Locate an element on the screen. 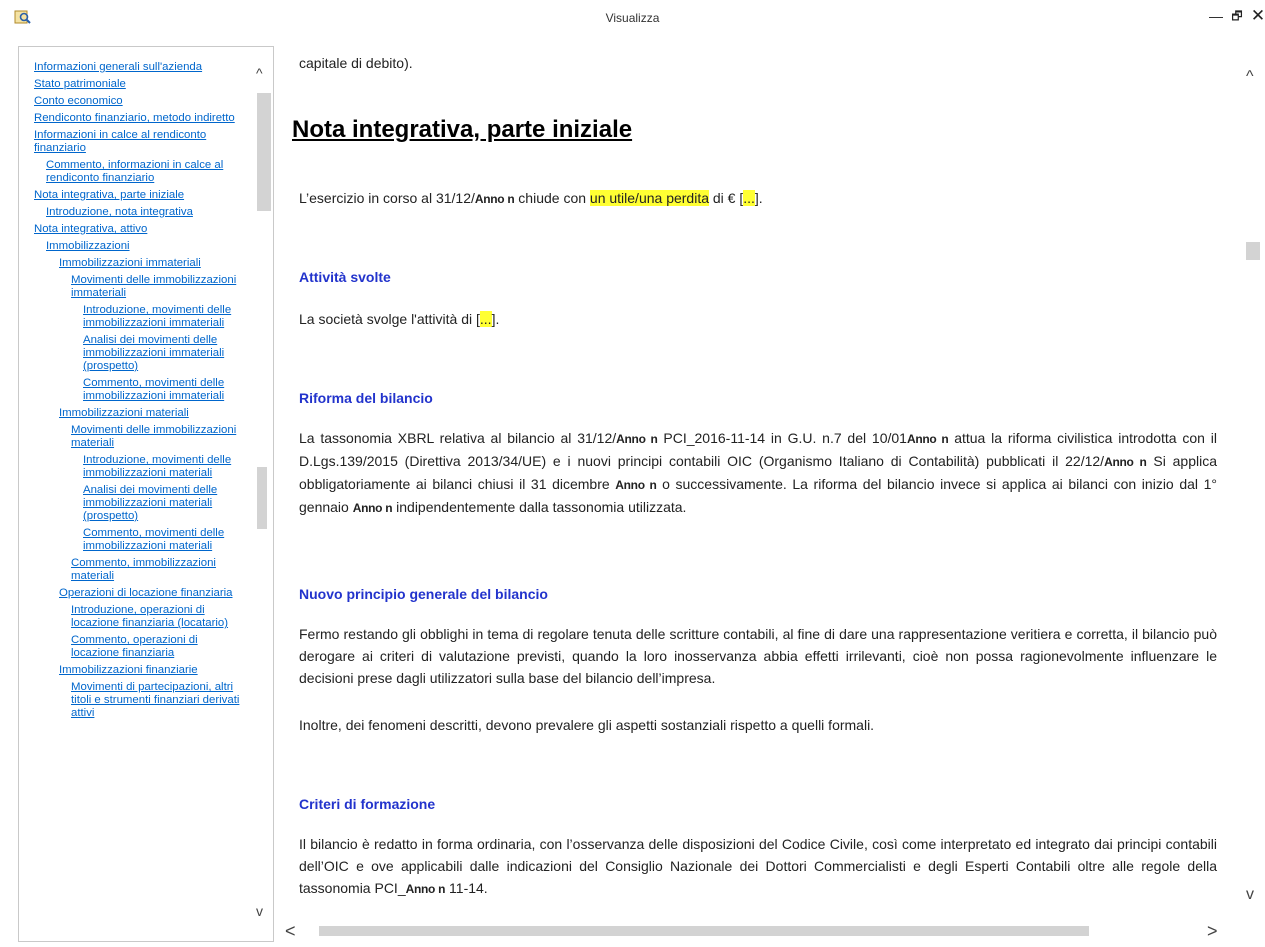  scroll-left-icon: < is located at coordinates (290, 931).